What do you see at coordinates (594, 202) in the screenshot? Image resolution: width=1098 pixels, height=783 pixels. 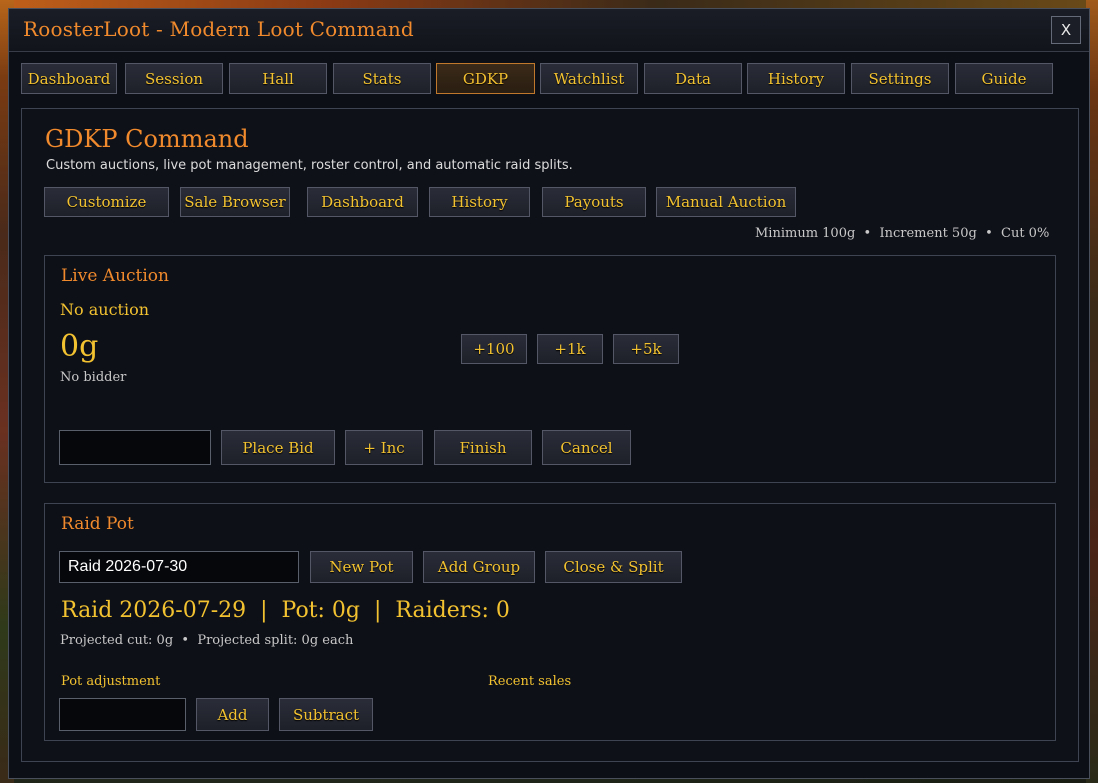 I see `payouts-button: Payouts` at bounding box center [594, 202].